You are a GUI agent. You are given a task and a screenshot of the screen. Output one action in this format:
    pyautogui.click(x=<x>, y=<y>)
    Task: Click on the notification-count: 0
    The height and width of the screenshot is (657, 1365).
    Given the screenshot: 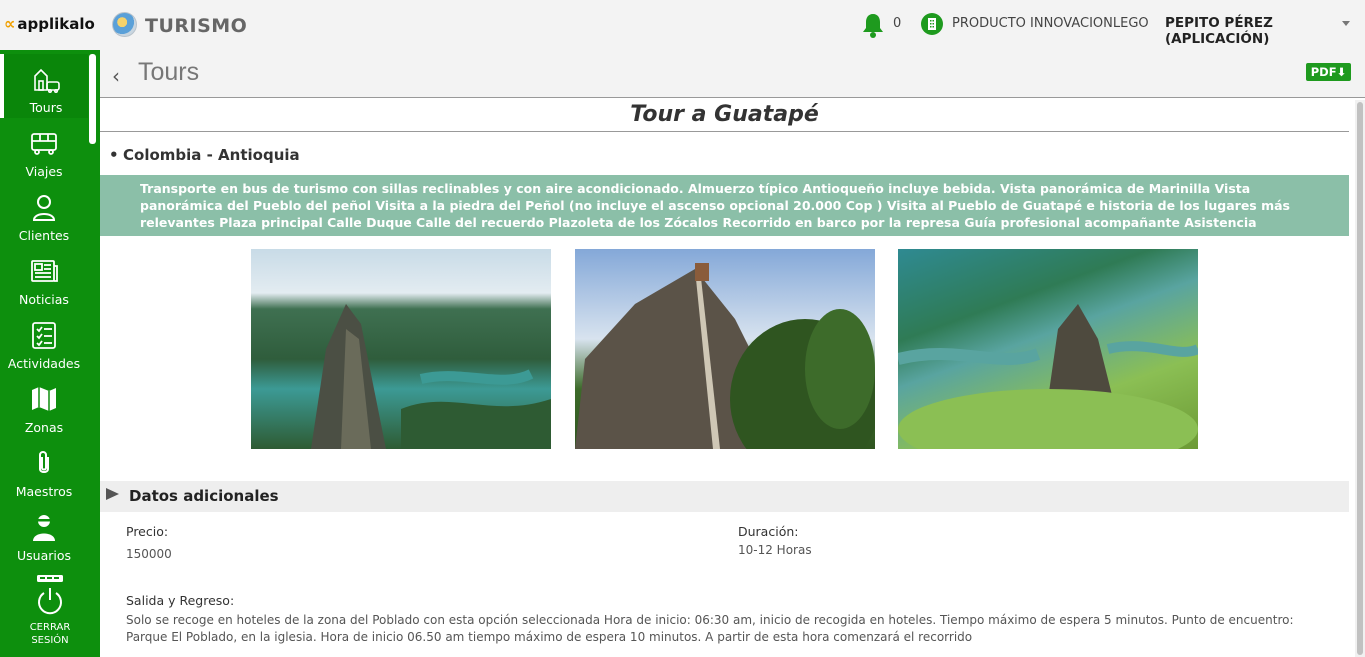 What is the action you would take?
    pyautogui.click(x=897, y=23)
    